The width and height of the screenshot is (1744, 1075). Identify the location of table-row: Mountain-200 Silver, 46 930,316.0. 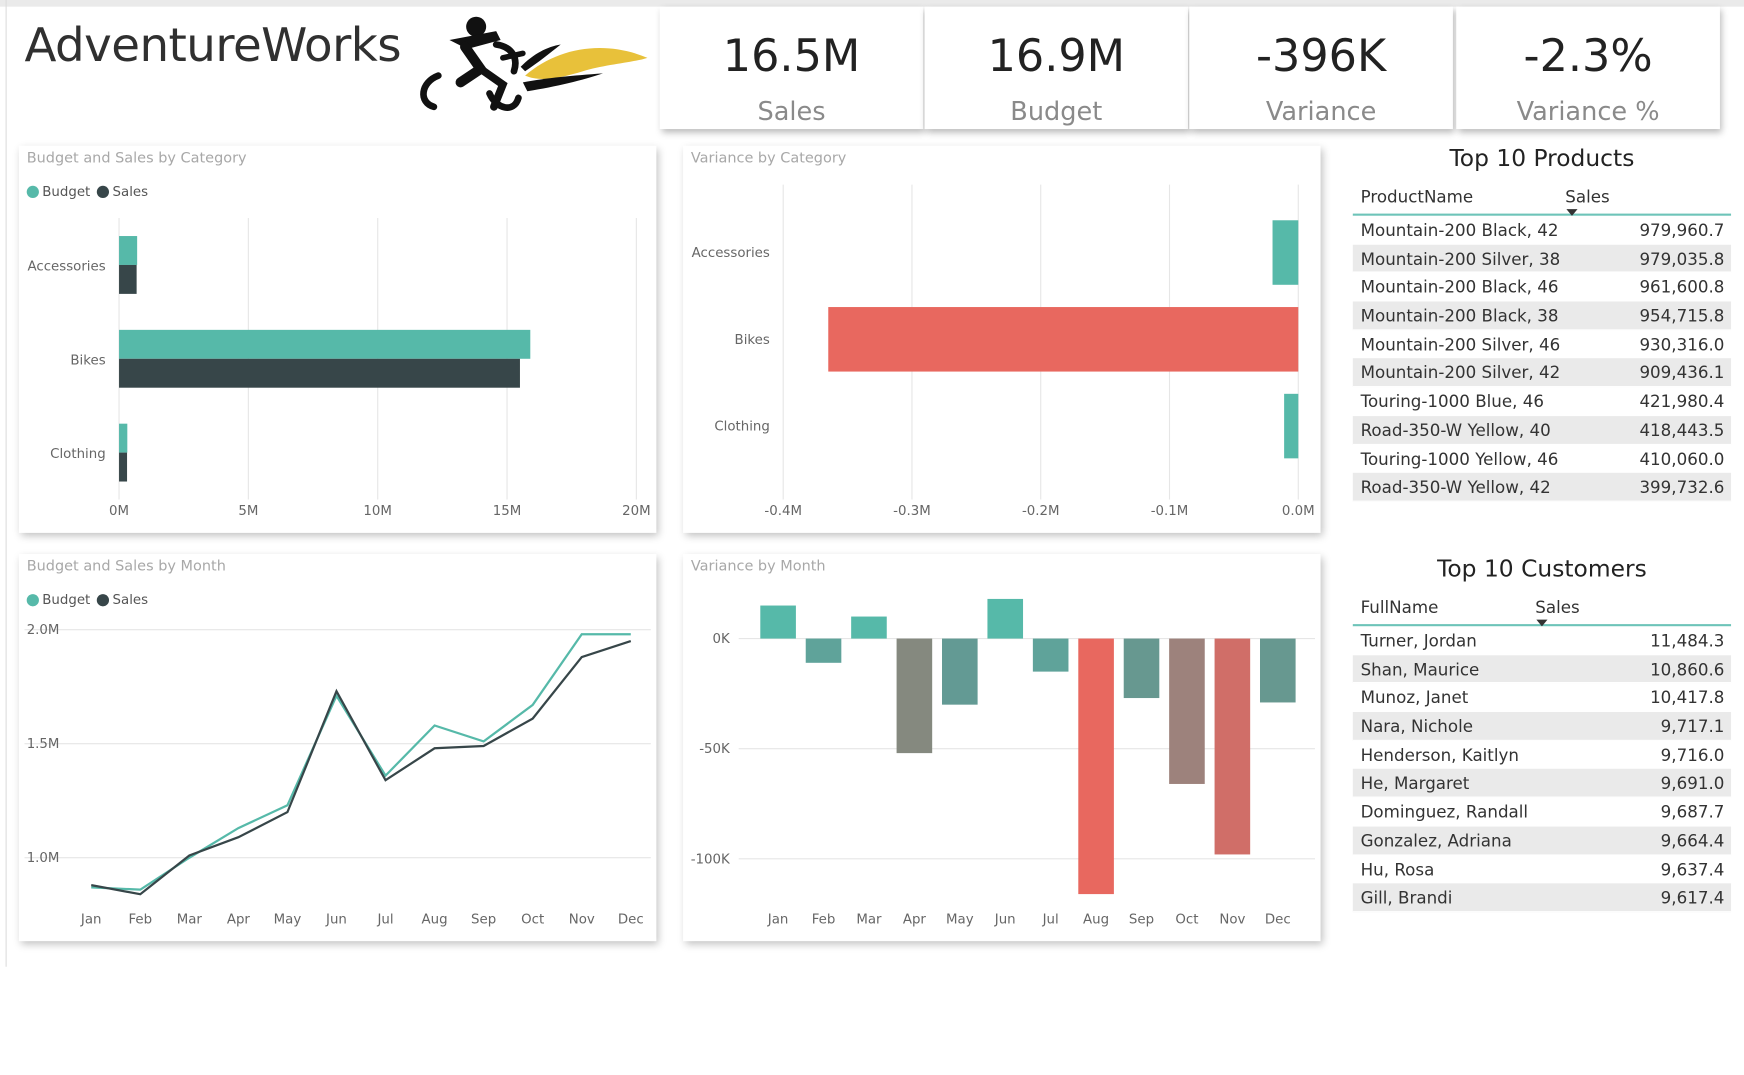
(1542, 344).